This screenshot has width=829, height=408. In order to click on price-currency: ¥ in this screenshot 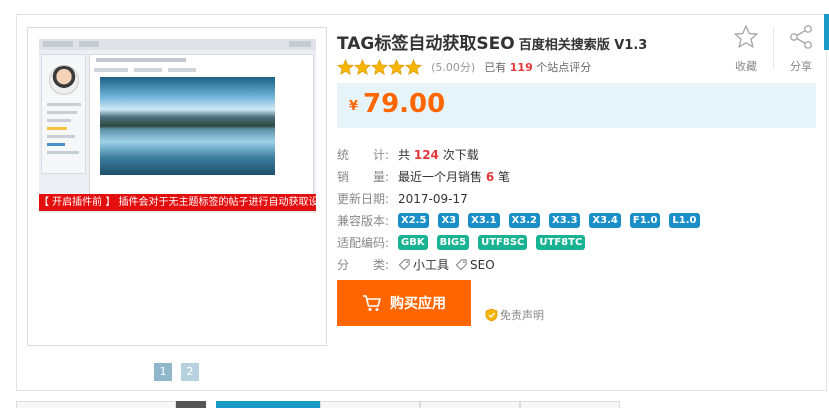, I will do `click(354, 106)`.